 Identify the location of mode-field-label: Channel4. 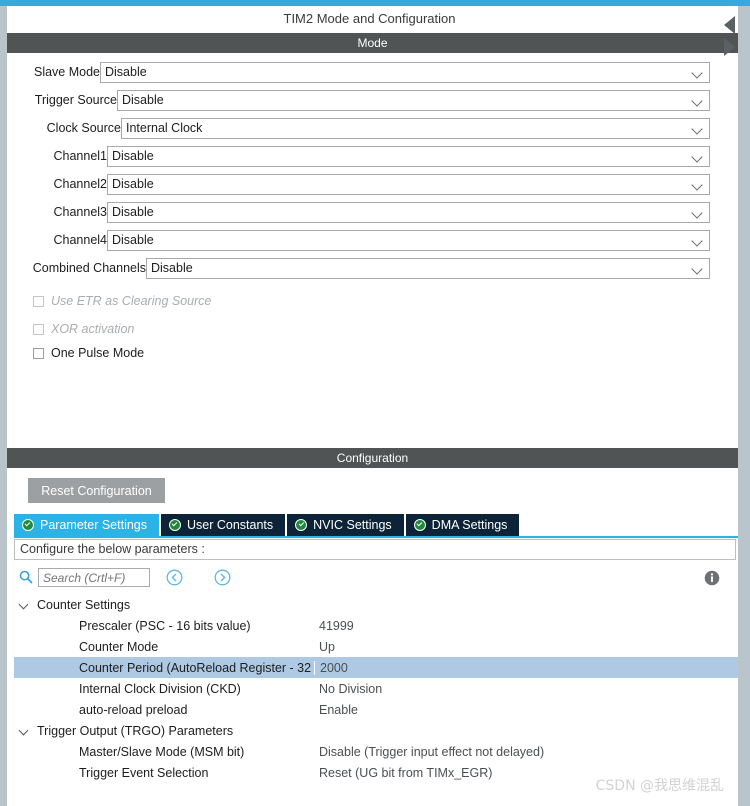
(80, 240).